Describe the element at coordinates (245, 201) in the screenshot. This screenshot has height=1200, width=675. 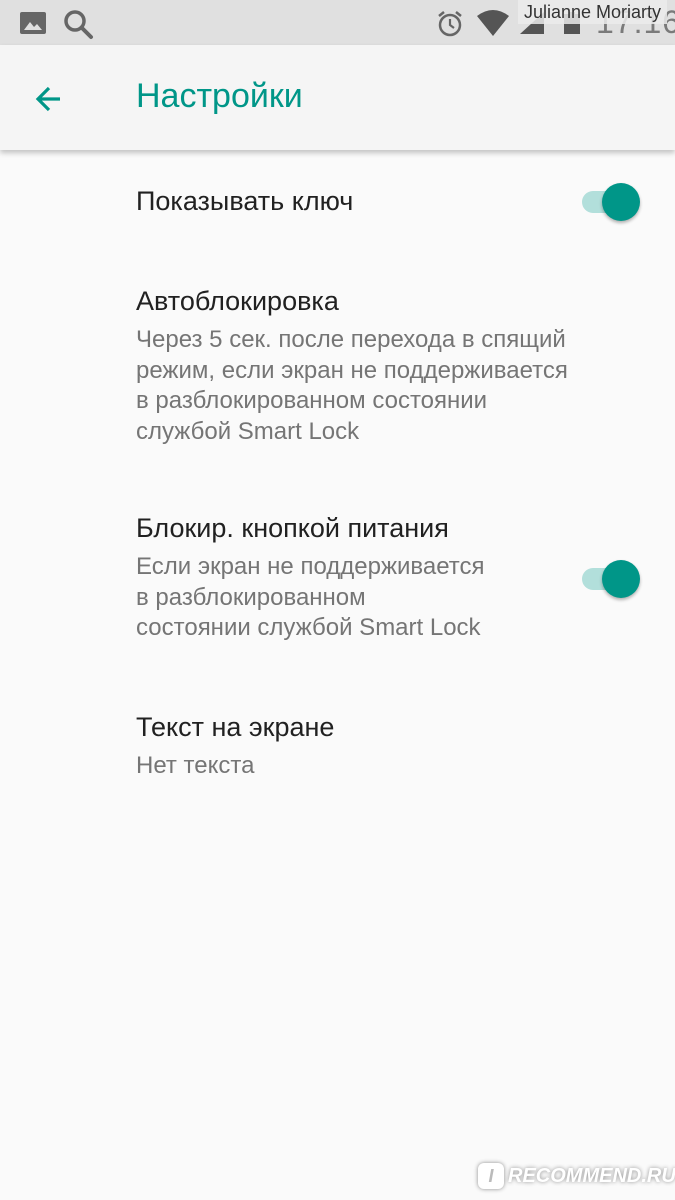
I see `setting-title: Показывать ключ` at that location.